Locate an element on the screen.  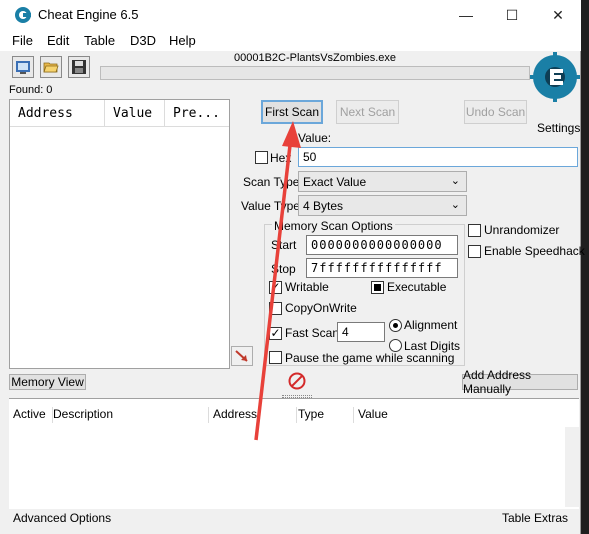
open-process-button is located at coordinates (23, 67).